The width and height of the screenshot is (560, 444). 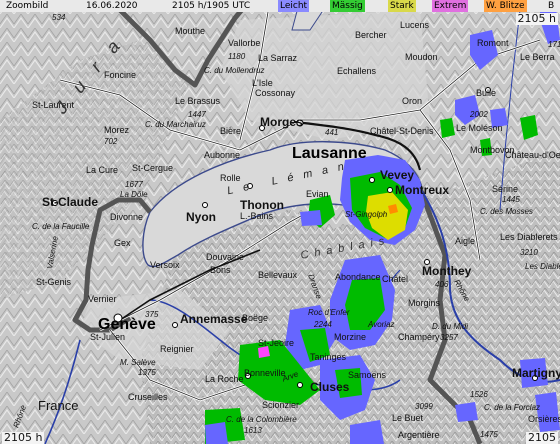 I want to click on legend-strong: Stark, so click(x=402, y=6).